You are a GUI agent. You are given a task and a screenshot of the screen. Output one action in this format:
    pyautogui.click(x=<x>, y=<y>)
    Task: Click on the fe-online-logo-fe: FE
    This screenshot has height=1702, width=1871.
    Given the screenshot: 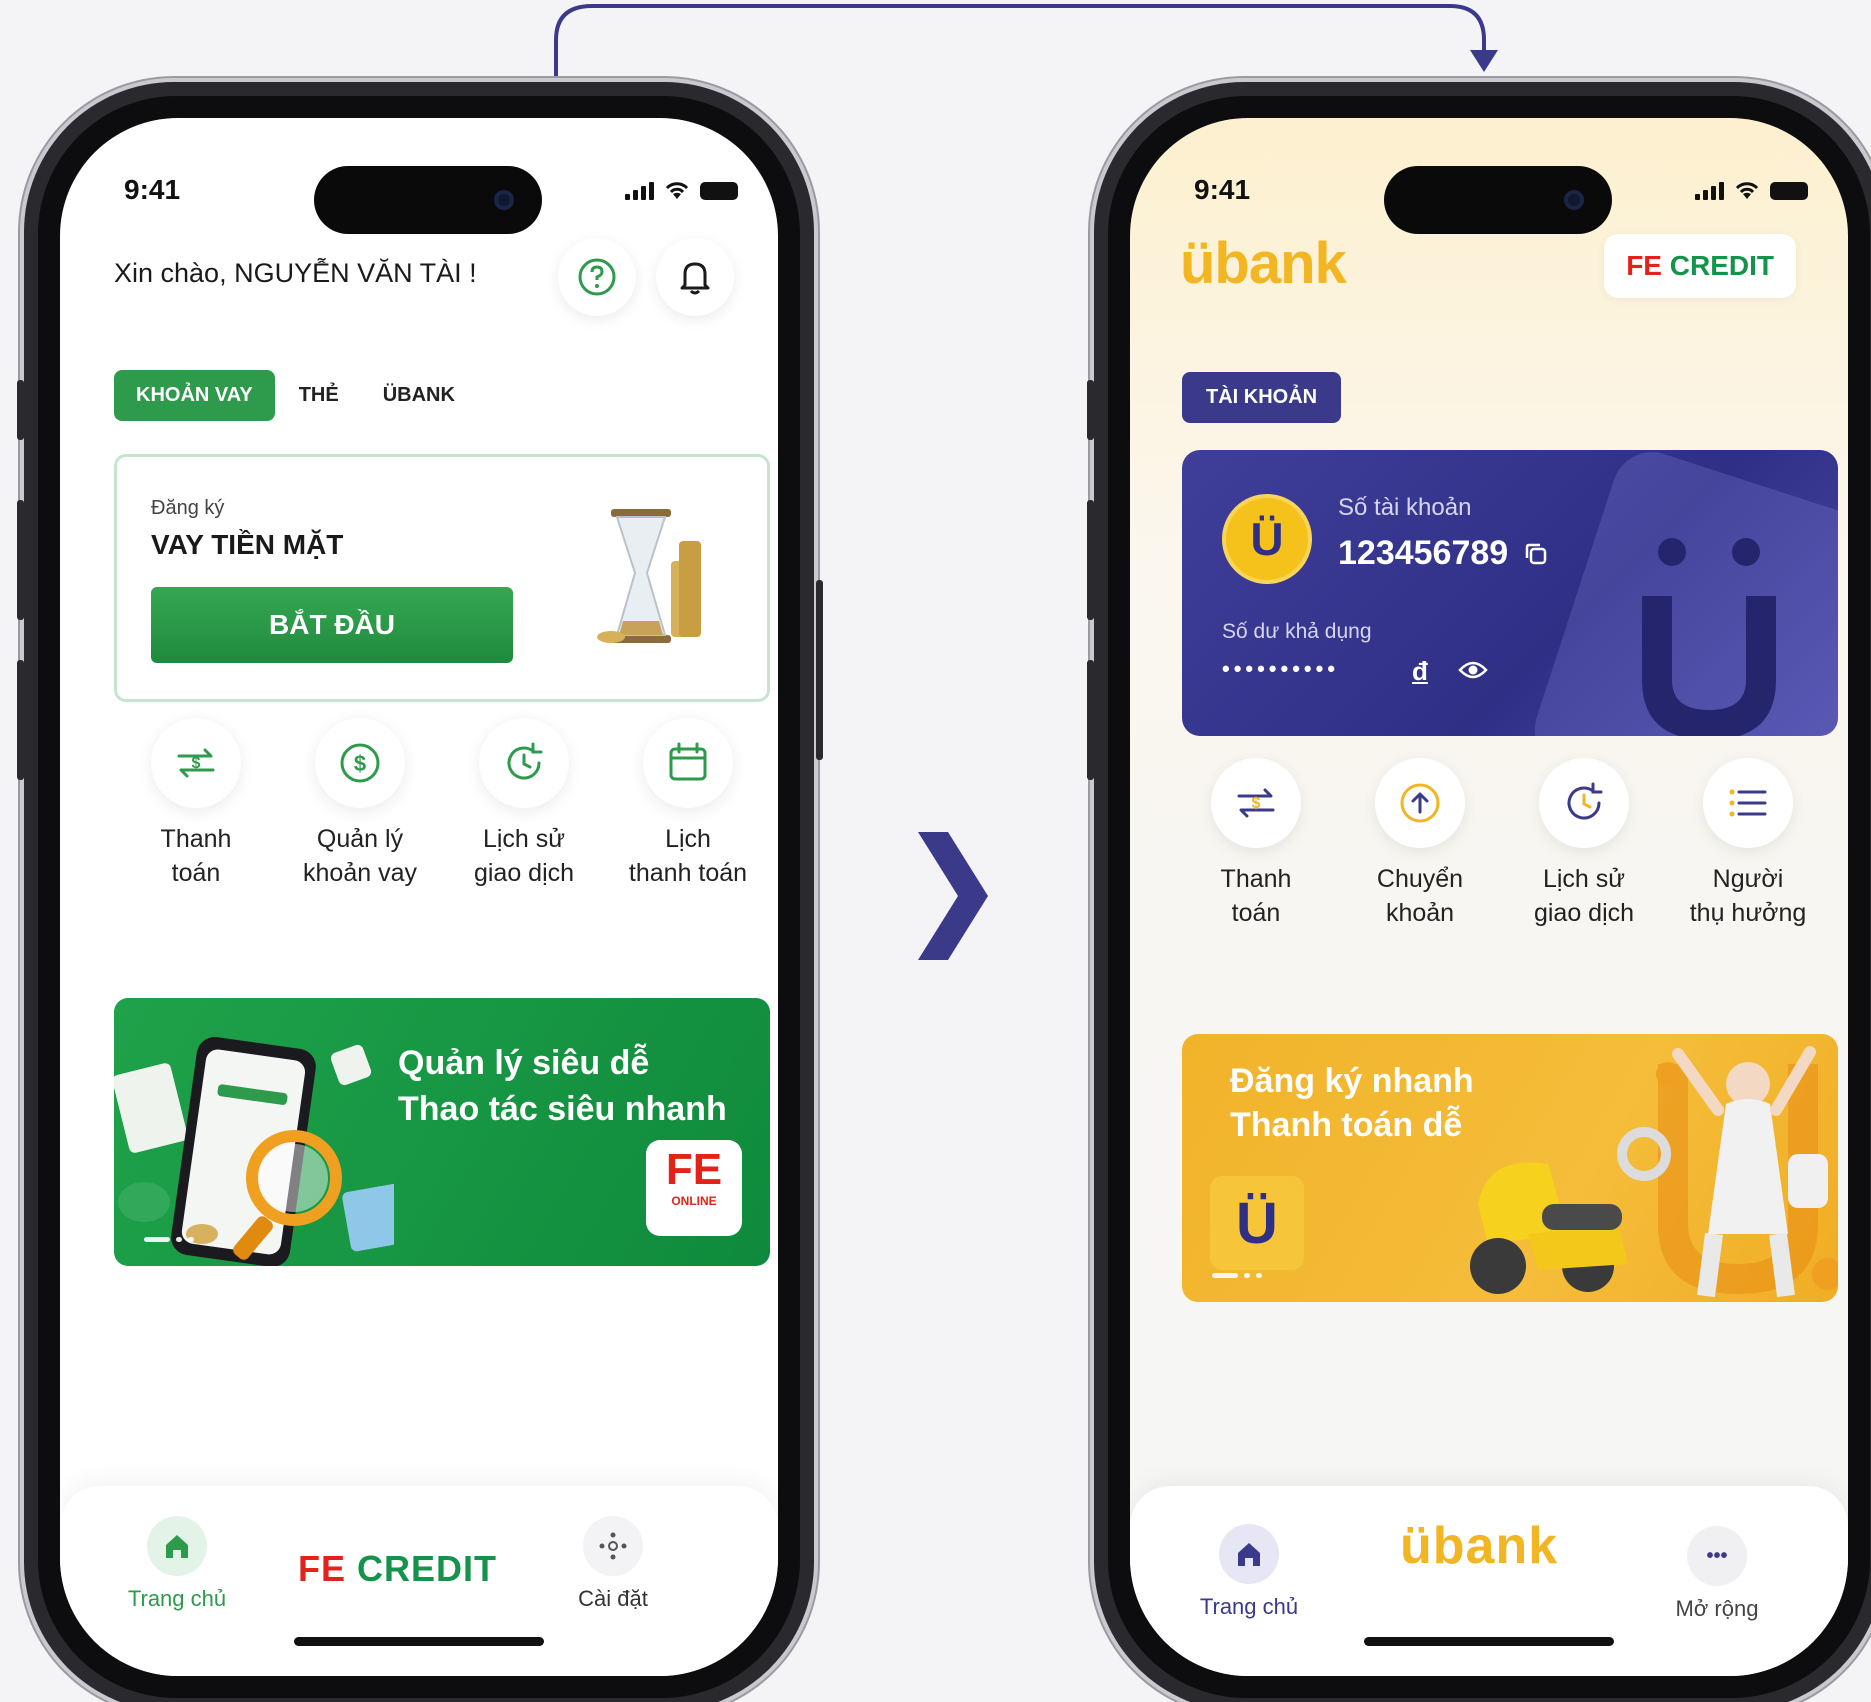 What is the action you would take?
    pyautogui.click(x=694, y=1169)
    